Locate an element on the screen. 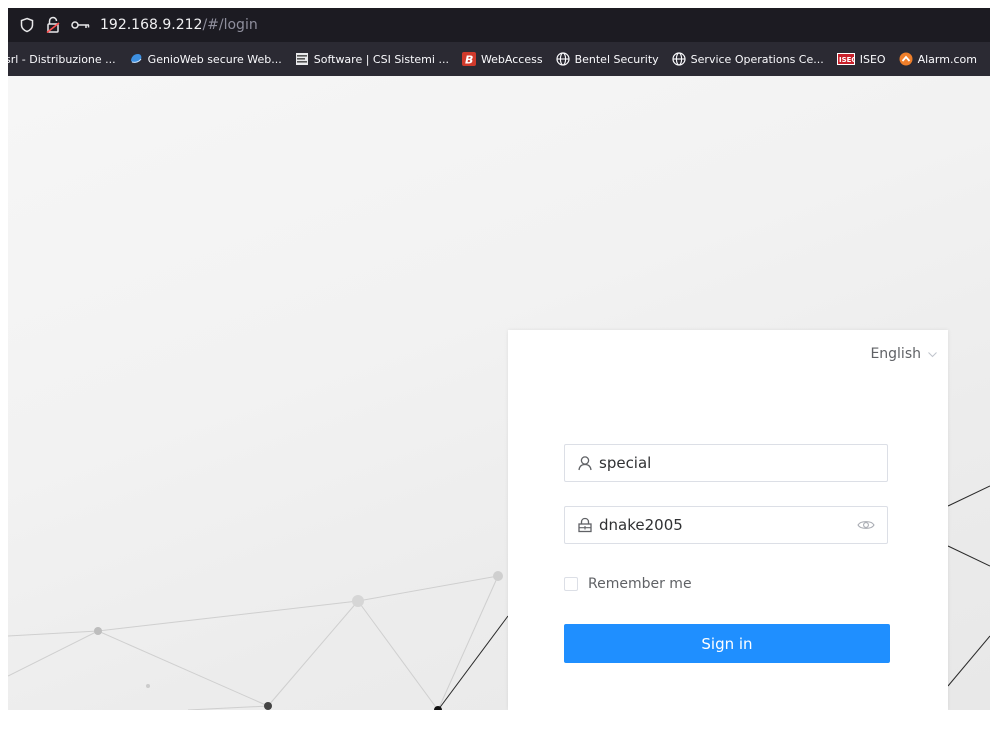 This screenshot has height=737, width=990. bookmark-bentel: Bentel Security is located at coordinates (607, 59).